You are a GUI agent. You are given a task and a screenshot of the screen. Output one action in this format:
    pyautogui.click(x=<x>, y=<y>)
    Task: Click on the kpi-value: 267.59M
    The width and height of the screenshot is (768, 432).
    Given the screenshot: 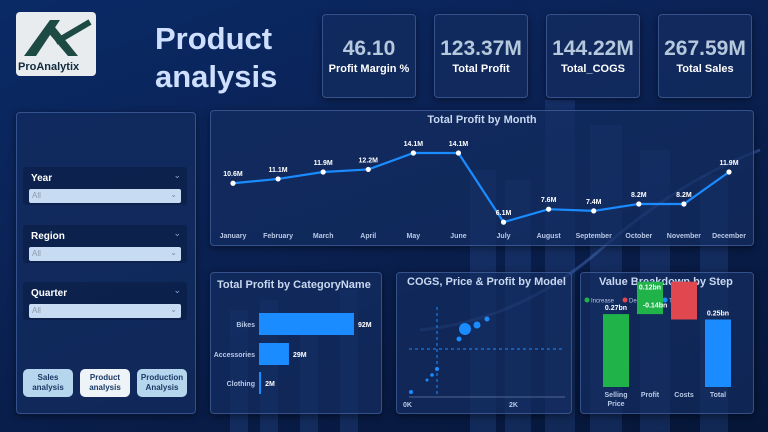 What is the action you would take?
    pyautogui.click(x=705, y=48)
    